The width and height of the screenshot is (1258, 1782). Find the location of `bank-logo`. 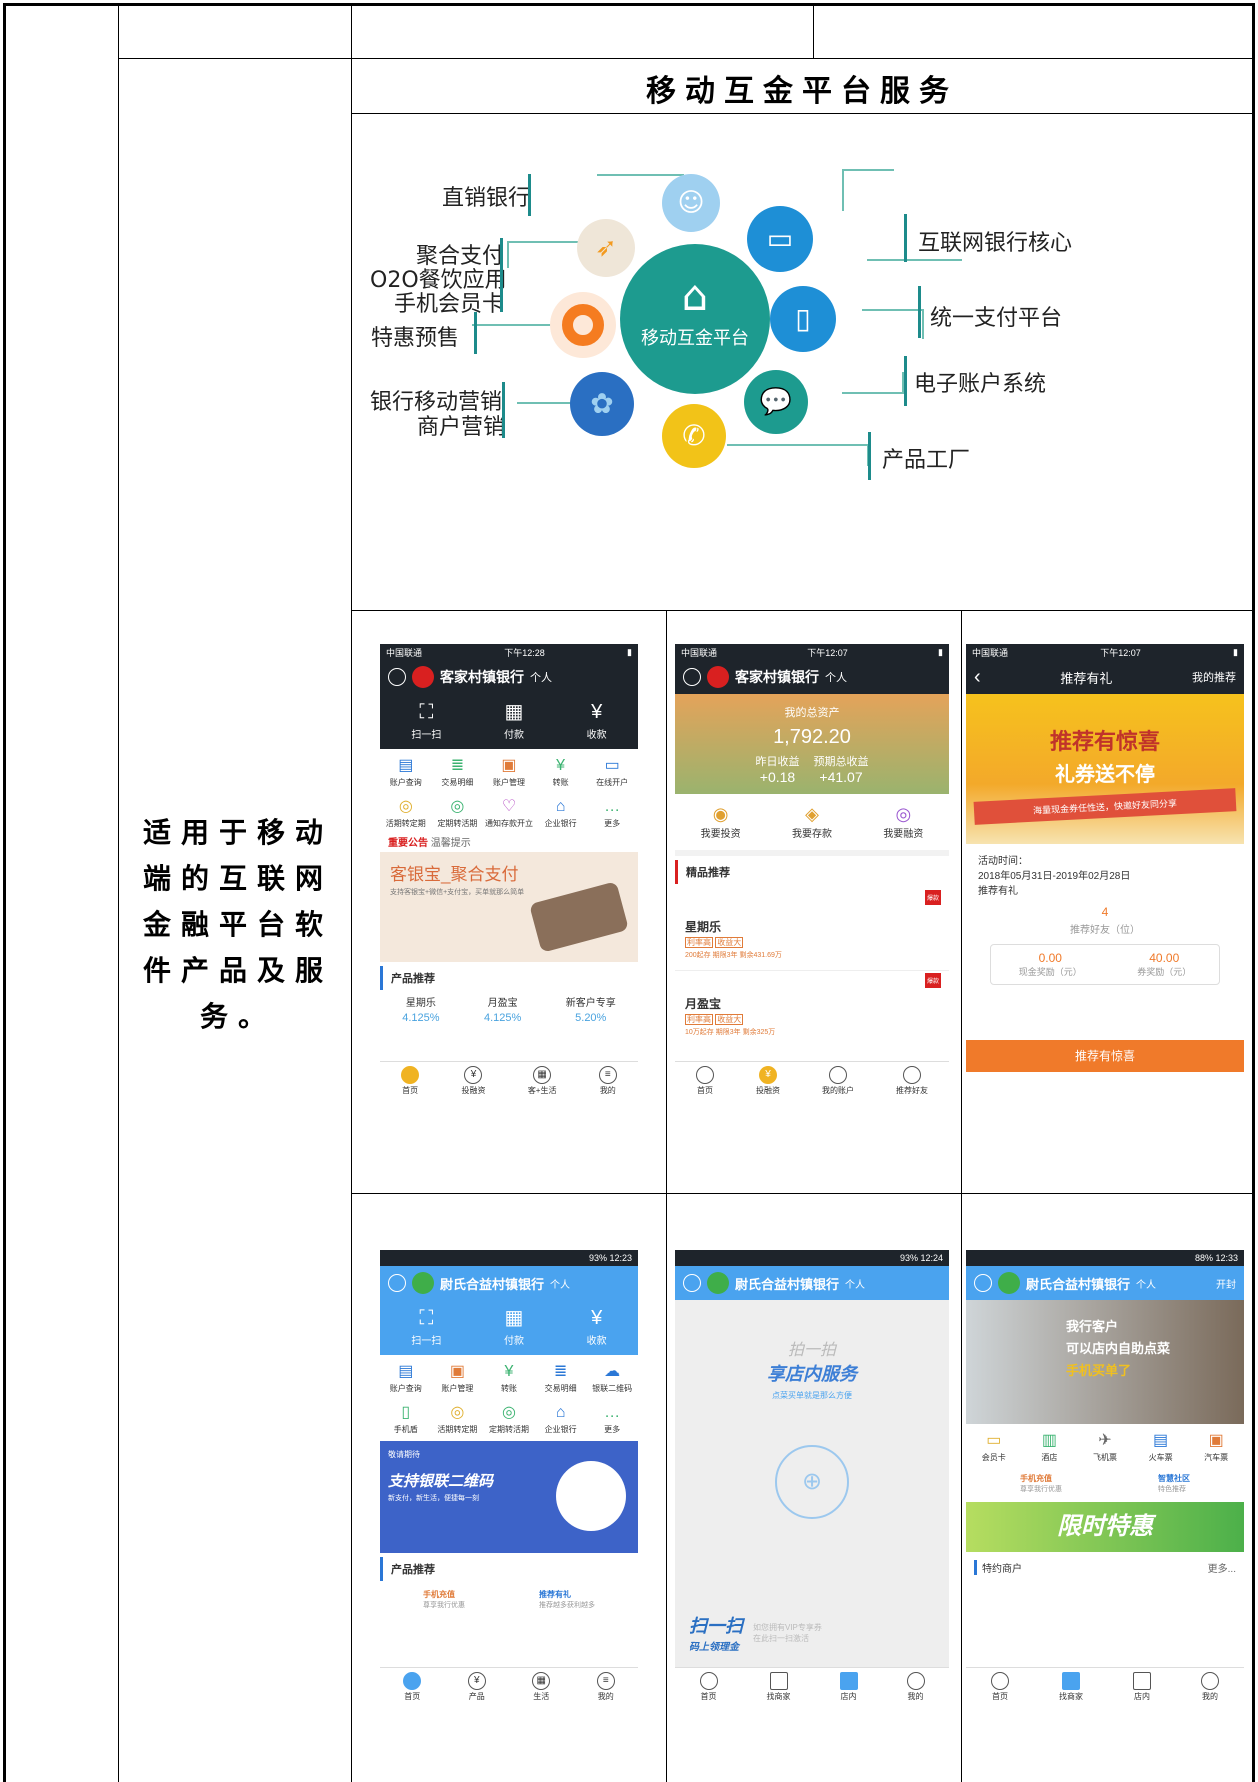

bank-logo is located at coordinates (423, 677).